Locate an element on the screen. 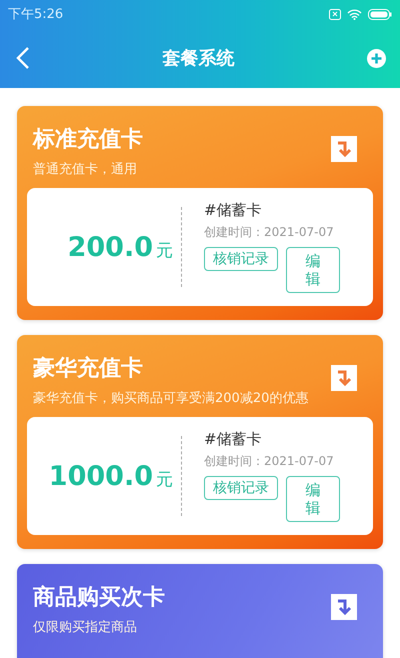 The width and height of the screenshot is (400, 658). notification-icon is located at coordinates (335, 14).